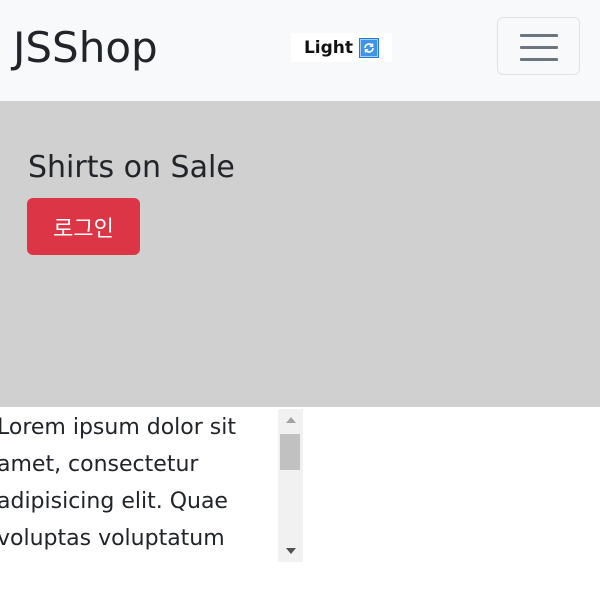  What do you see at coordinates (538, 46) in the screenshot?
I see `hamburger-menu-button` at bounding box center [538, 46].